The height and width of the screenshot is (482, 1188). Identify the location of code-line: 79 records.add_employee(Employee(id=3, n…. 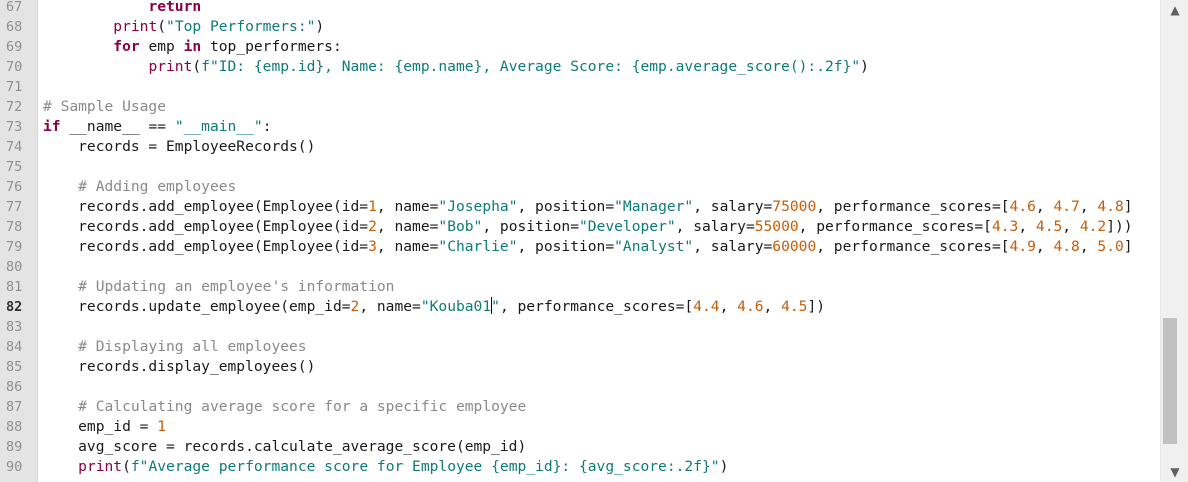
(580, 247).